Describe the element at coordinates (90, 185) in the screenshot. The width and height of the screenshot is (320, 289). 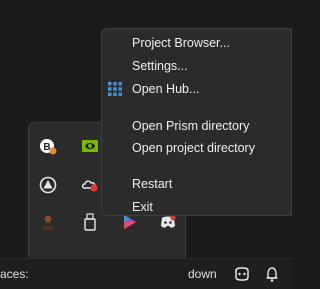
I see `cloud-sync-icon` at that location.